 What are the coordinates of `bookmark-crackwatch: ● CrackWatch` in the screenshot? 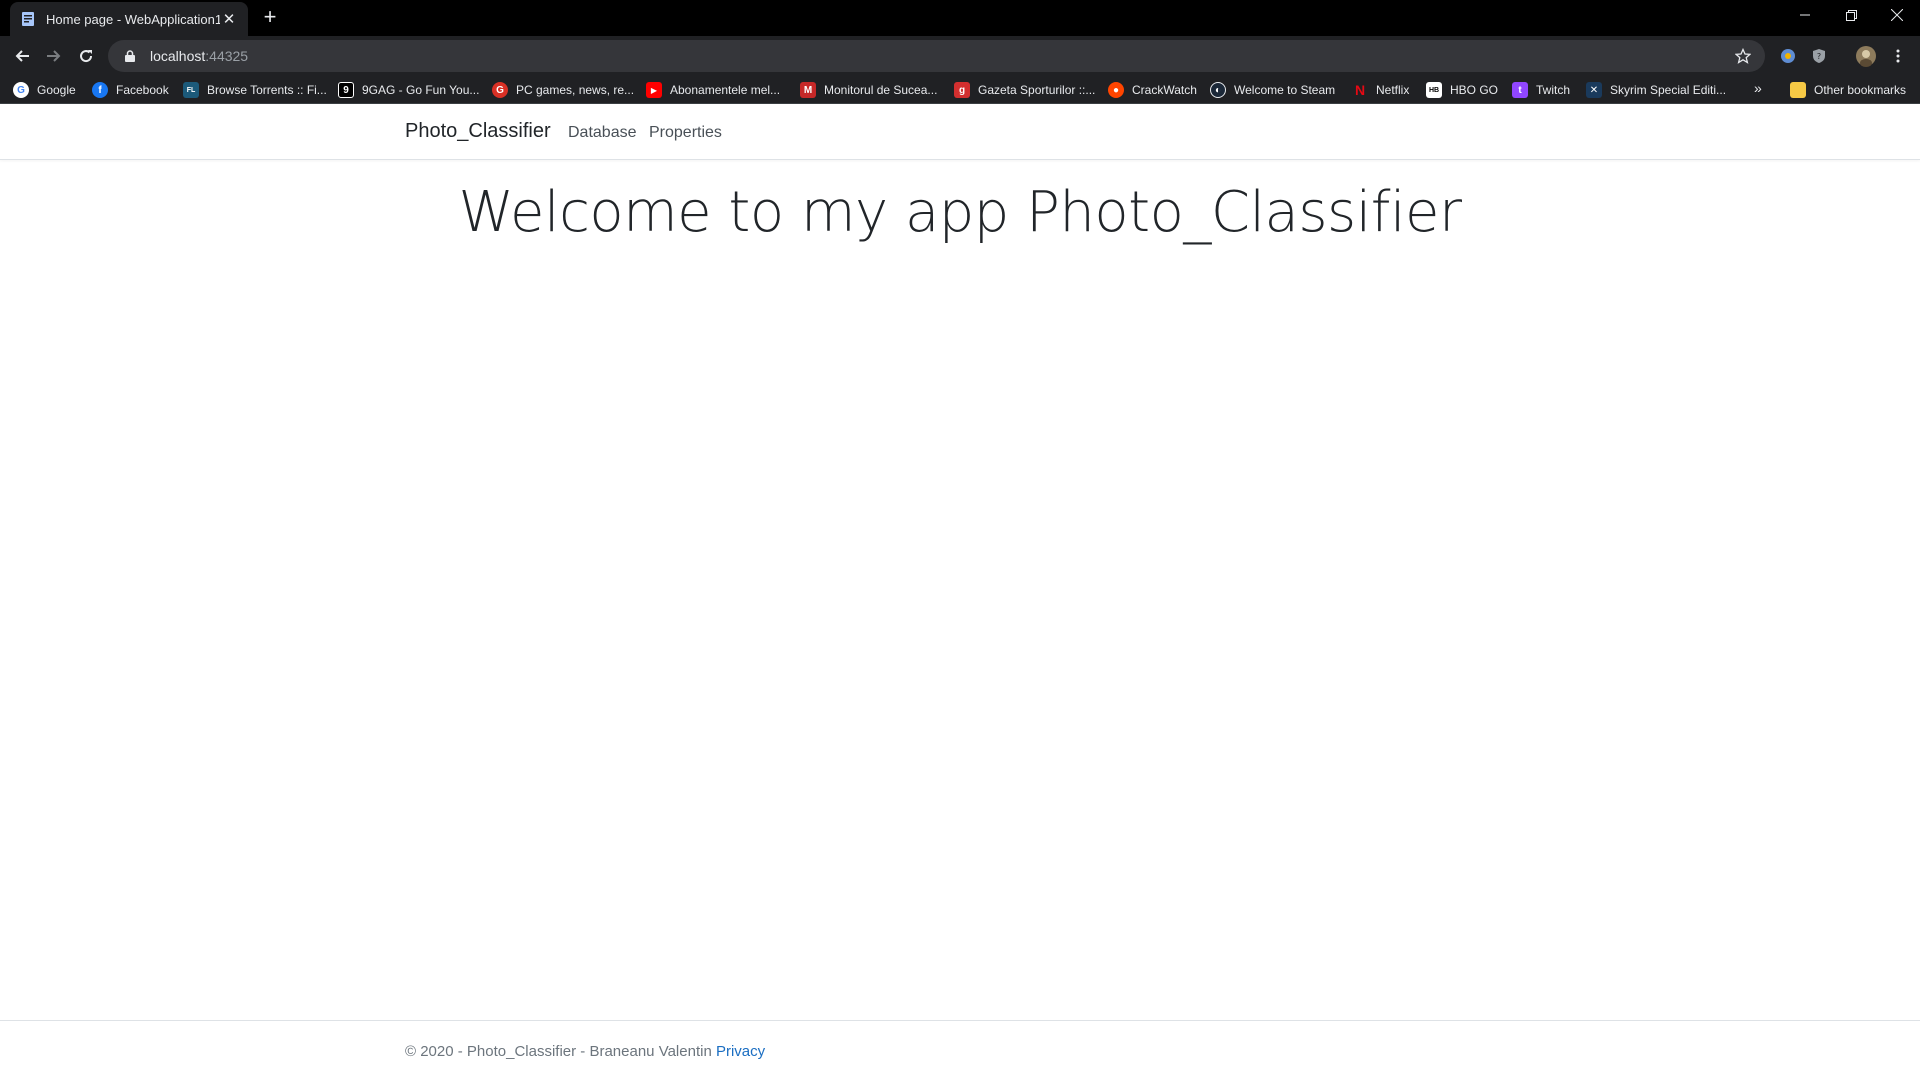 It's located at (1152, 90).